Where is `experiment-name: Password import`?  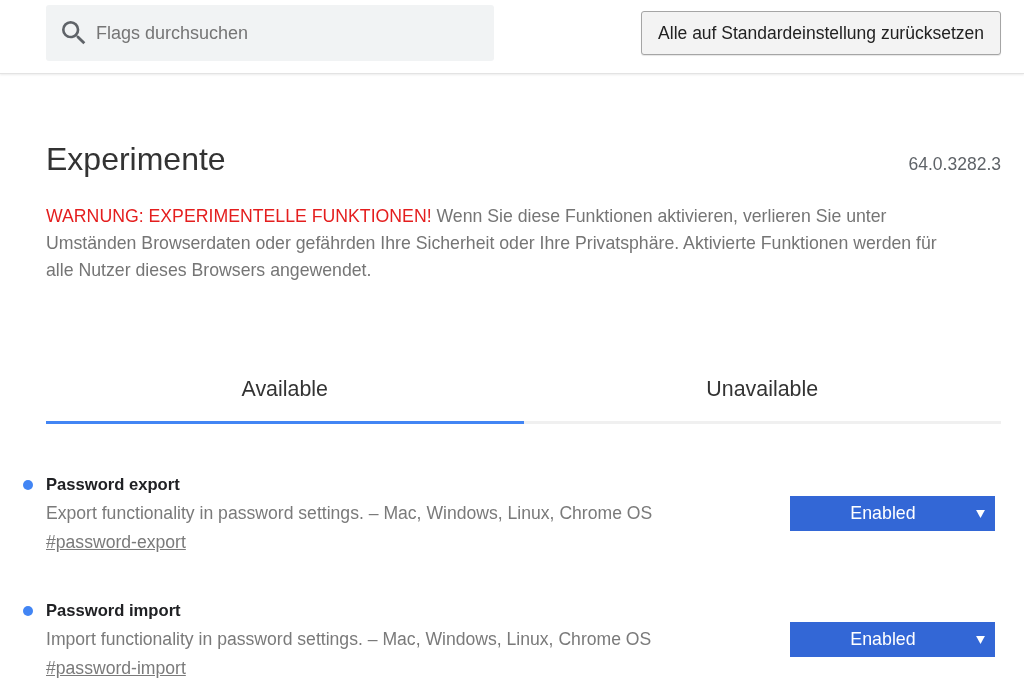
experiment-name: Password import is located at coordinates (113, 611).